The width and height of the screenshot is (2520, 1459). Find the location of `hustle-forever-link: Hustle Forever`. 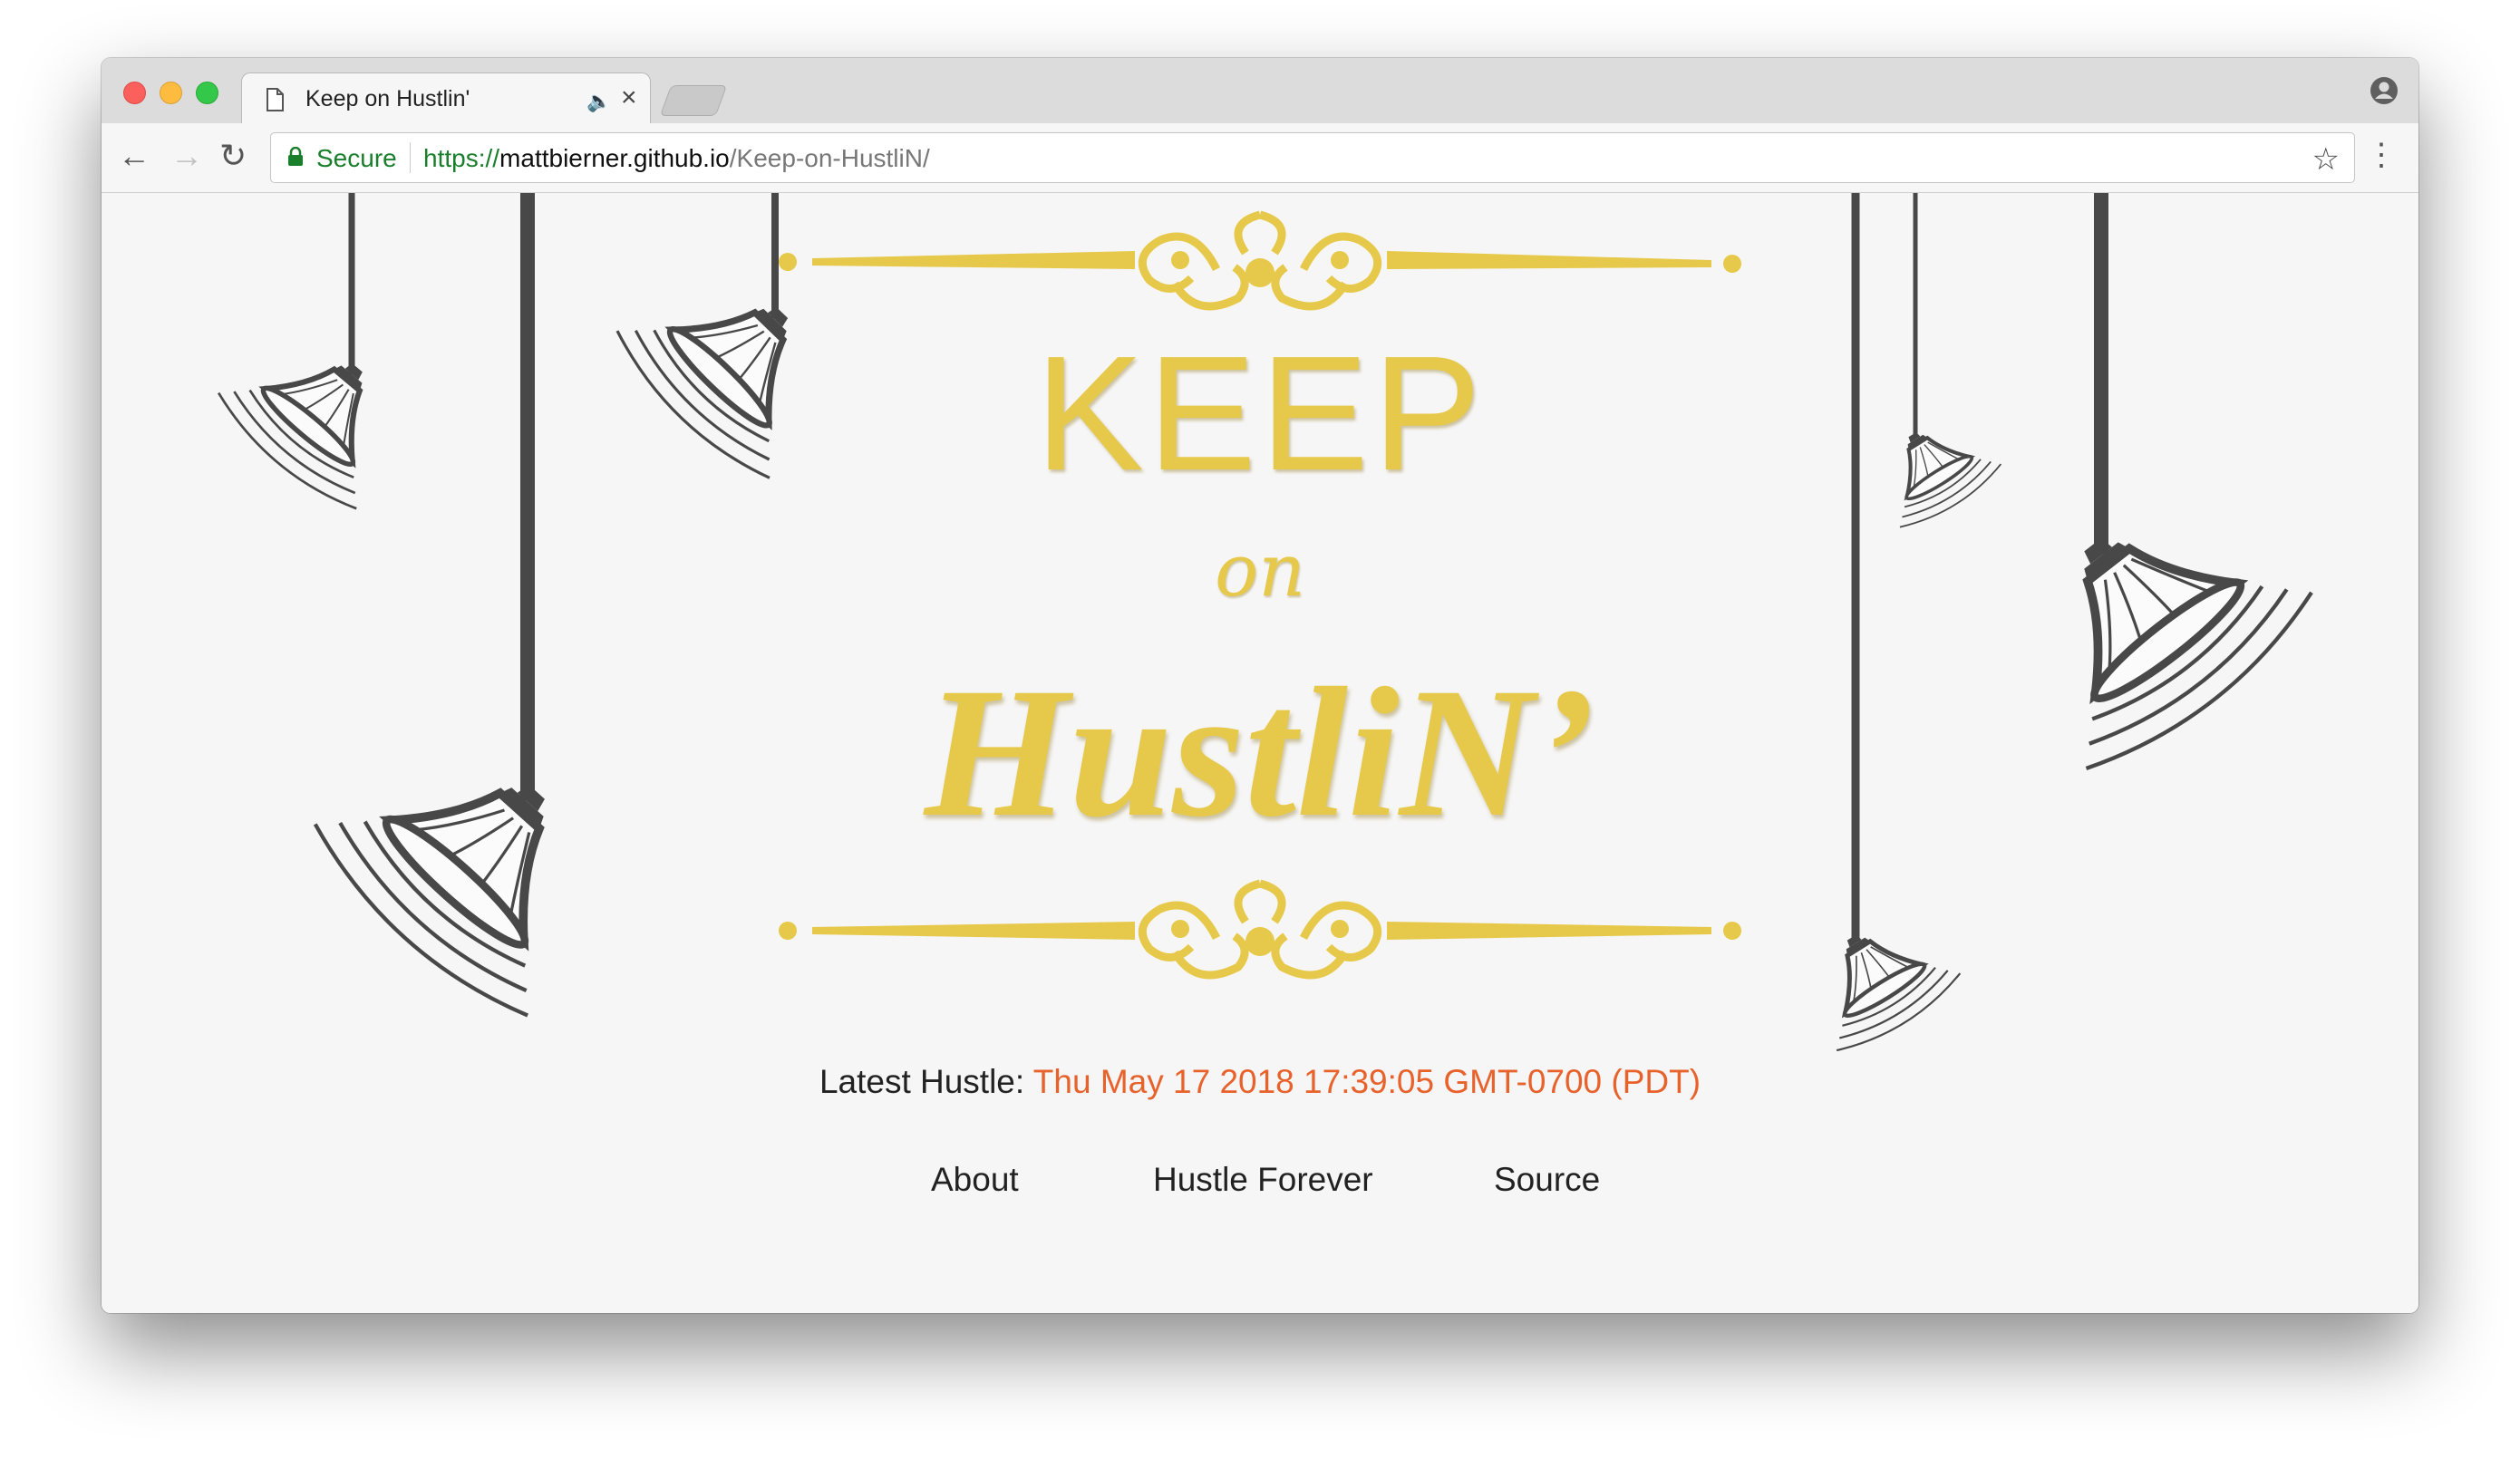

hustle-forever-link: Hustle Forever is located at coordinates (1263, 1180).